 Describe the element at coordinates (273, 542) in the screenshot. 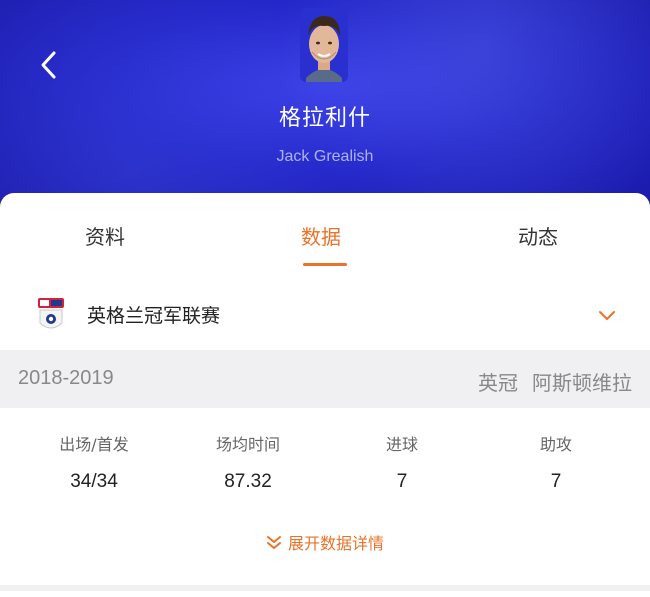

I see `double-chevron-down-icon` at that location.